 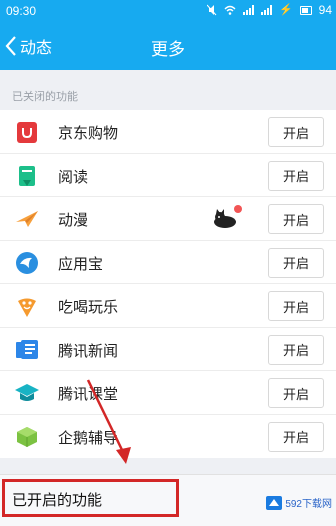 What do you see at coordinates (27, 437) in the screenshot?
I see `penguin-tutoring-icon` at bounding box center [27, 437].